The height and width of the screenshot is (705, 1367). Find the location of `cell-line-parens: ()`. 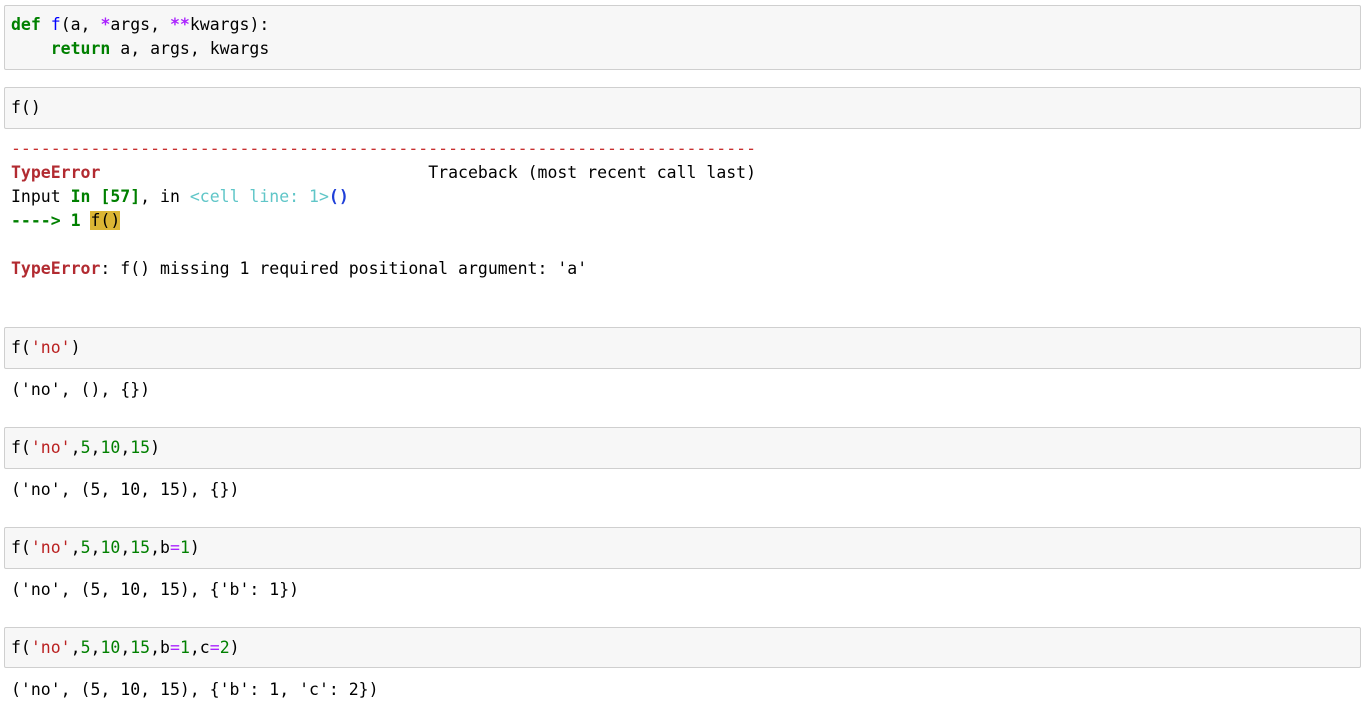

cell-line-parens: () is located at coordinates (338, 196).